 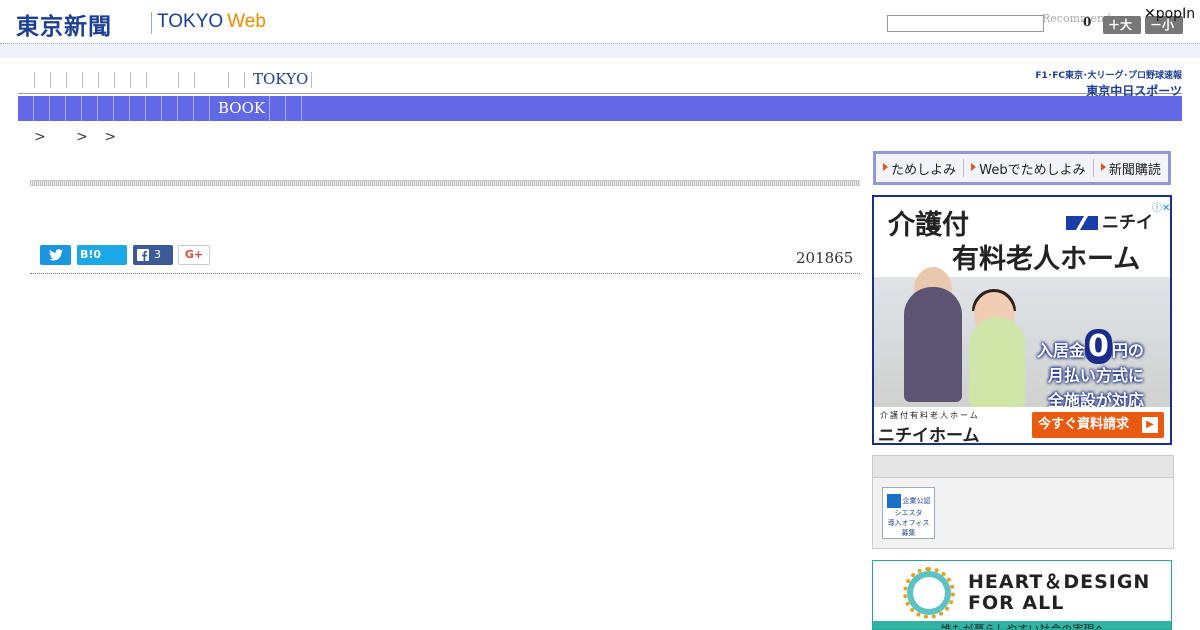 What do you see at coordinates (1023, 467) in the screenshot?
I see `promo-box-header` at bounding box center [1023, 467].